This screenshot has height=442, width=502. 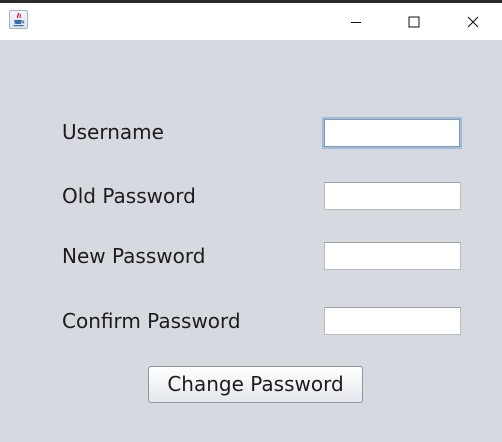 I want to click on minimize-icon, so click(x=356, y=22).